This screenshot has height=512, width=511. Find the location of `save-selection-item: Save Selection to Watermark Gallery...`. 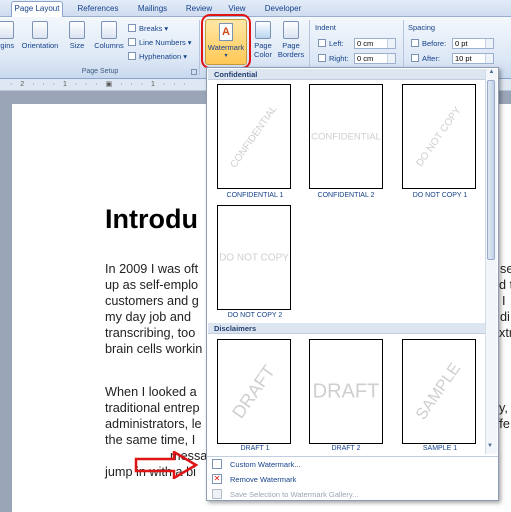

save-selection-item: Save Selection to Watermark Gallery... is located at coordinates (351, 494).